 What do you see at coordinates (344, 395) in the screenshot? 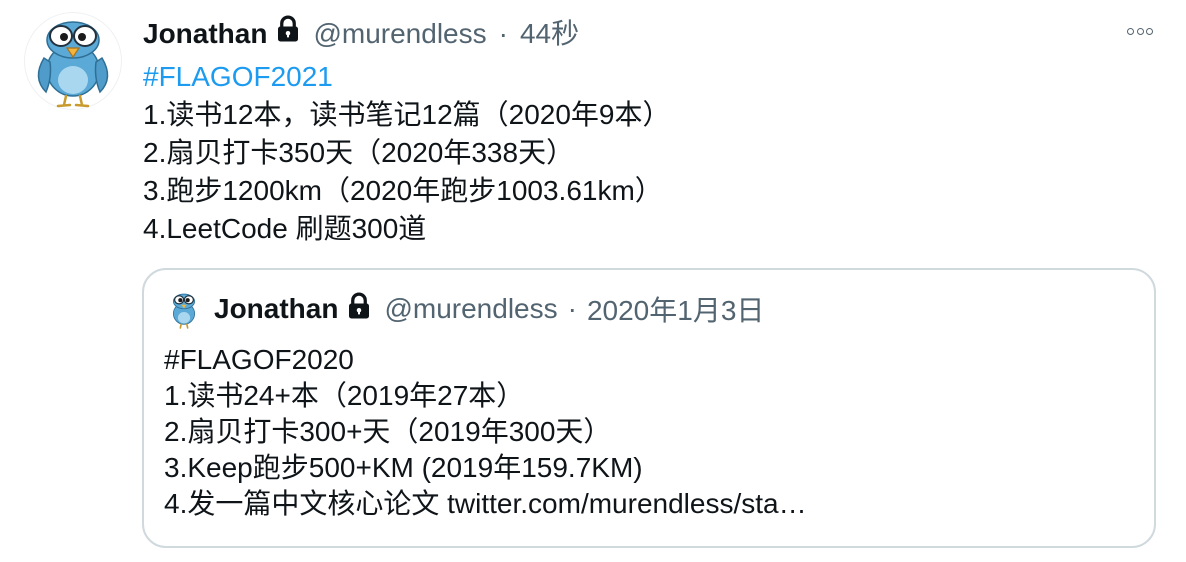
I see `quoted-line: 1.读书24+本（2019年27本）` at bounding box center [344, 395].